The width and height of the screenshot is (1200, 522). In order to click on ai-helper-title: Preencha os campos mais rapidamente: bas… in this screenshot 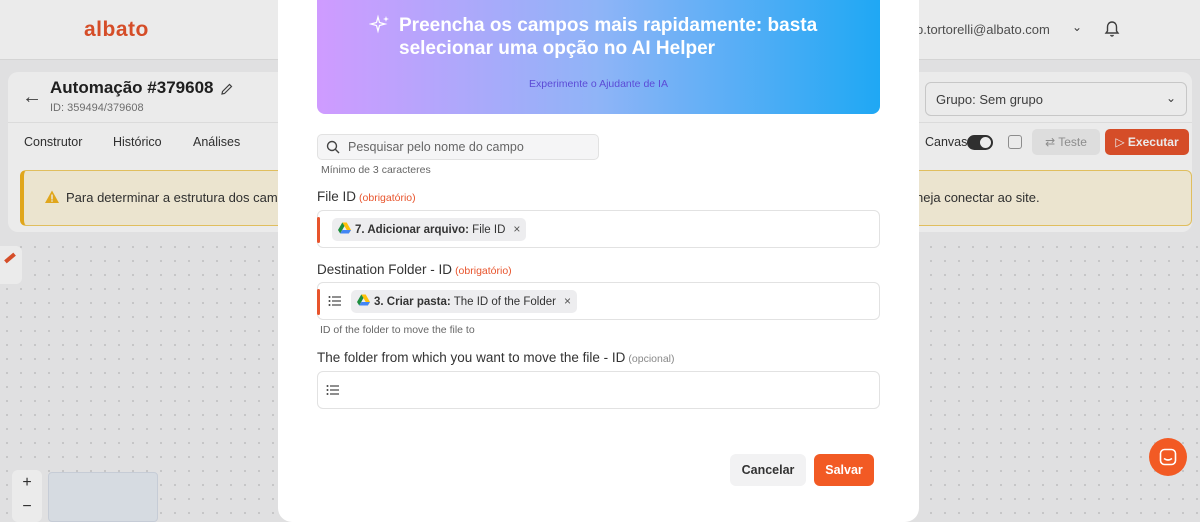, I will do `click(608, 37)`.